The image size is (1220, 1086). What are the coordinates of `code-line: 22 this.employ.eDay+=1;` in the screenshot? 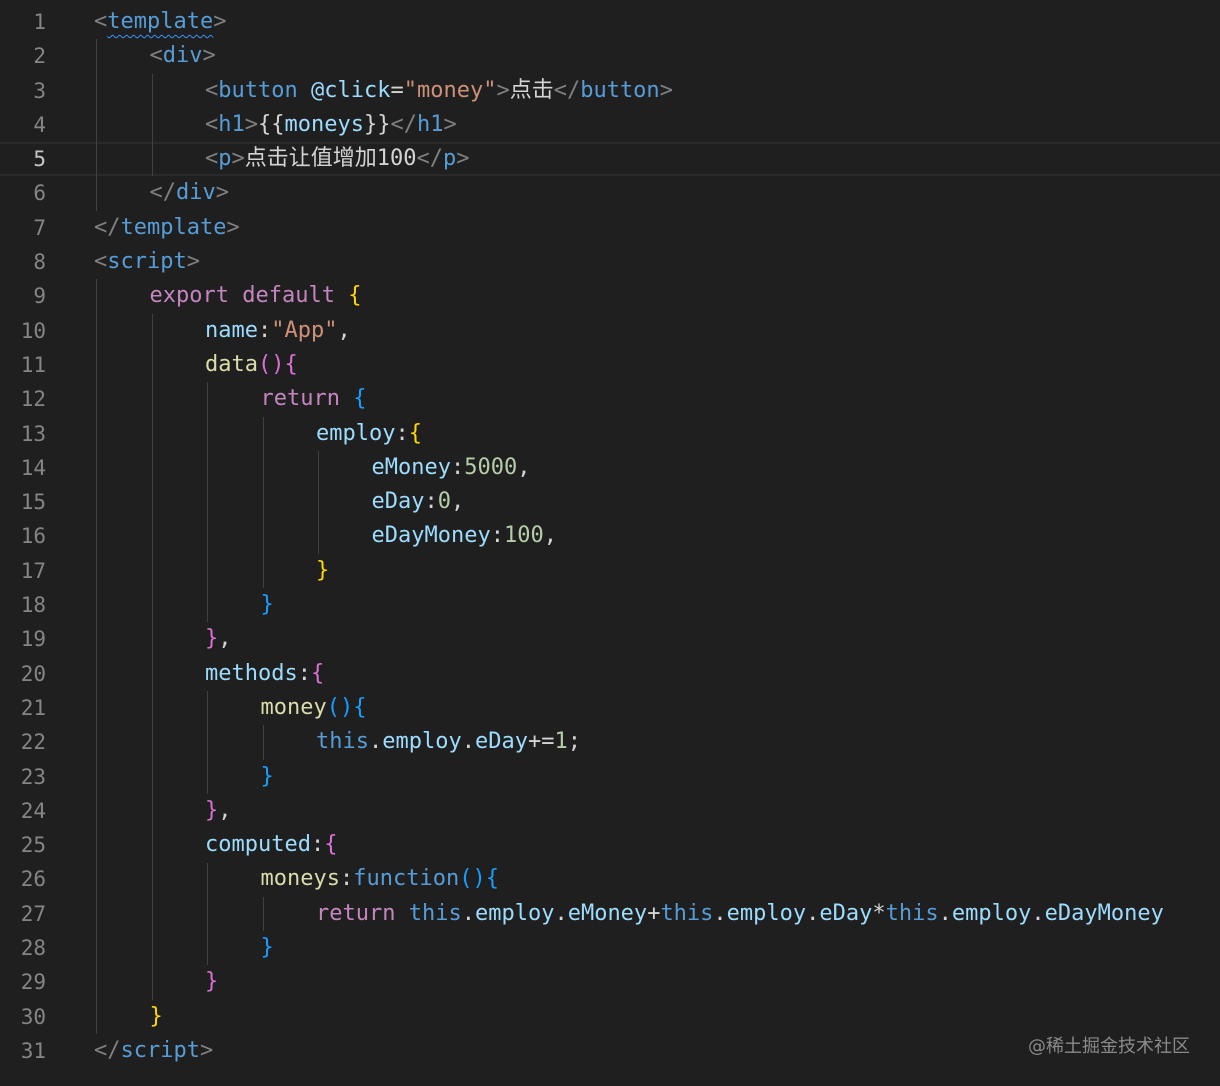 It's located at (610, 742).